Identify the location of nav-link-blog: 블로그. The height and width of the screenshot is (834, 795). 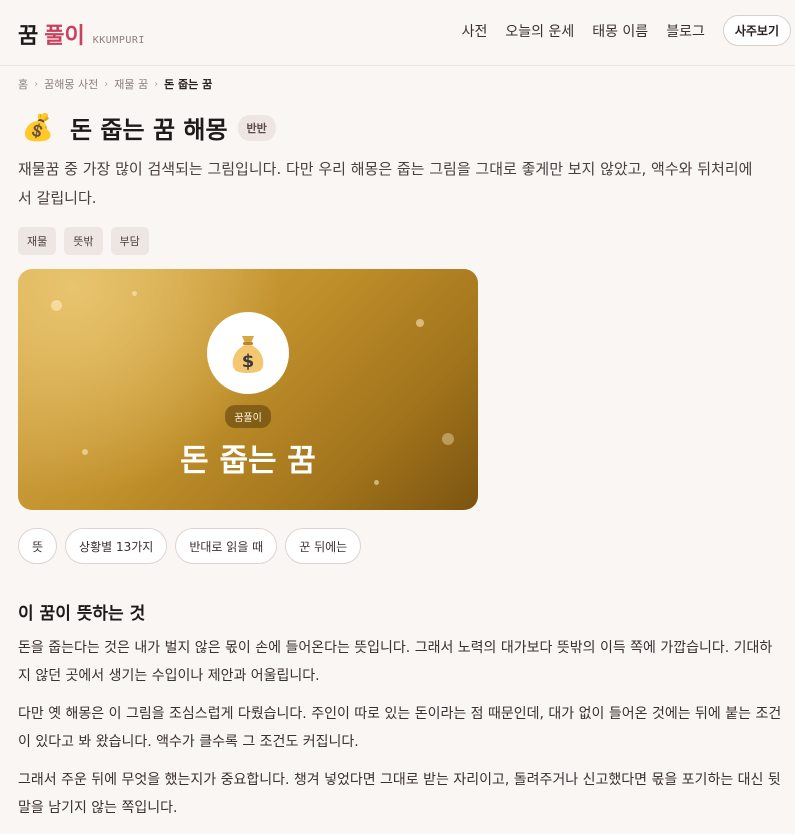
(685, 31).